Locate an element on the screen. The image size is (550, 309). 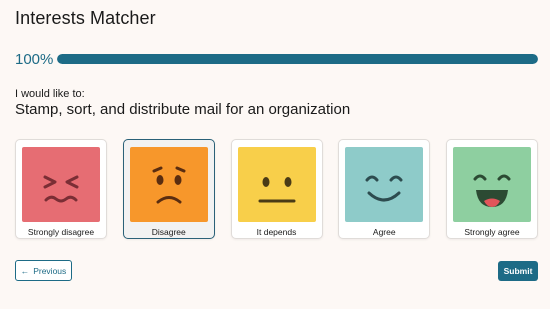
choice-it-depends: It depends is located at coordinates (276, 189).